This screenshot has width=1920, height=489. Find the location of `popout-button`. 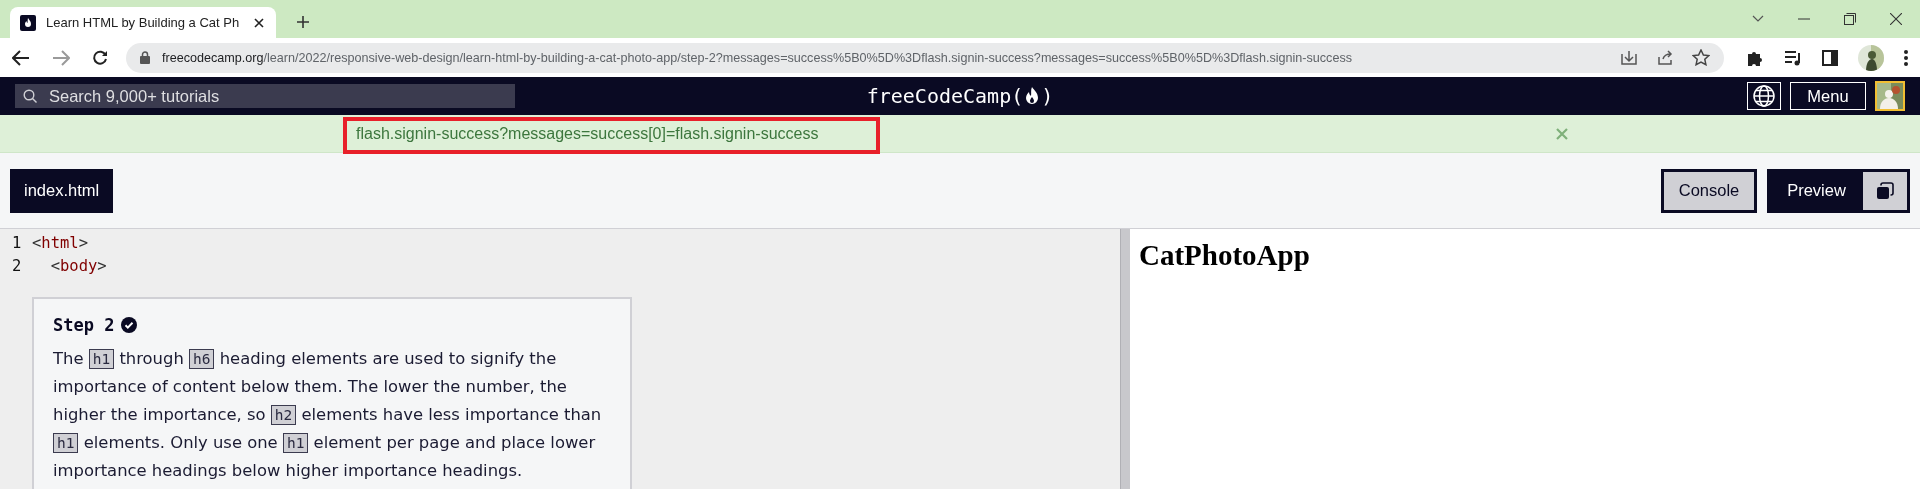

popout-button is located at coordinates (1885, 190).